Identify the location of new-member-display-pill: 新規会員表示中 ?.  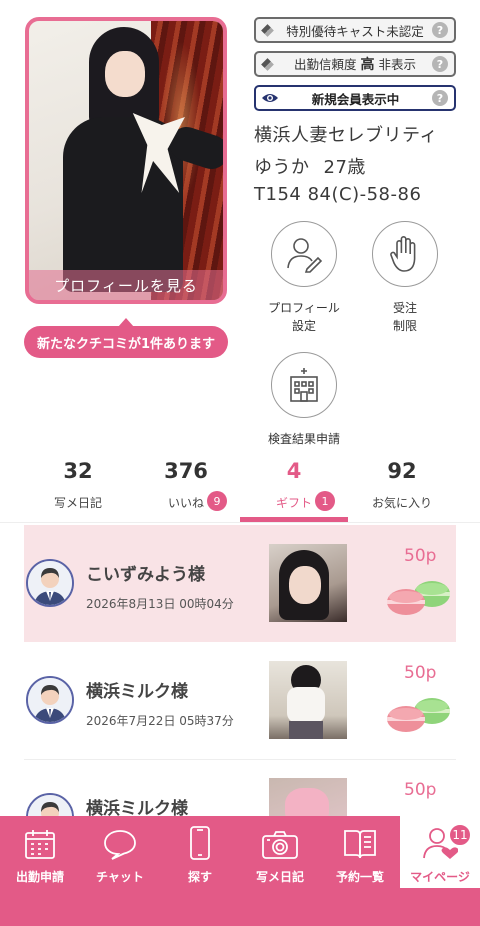
(355, 98).